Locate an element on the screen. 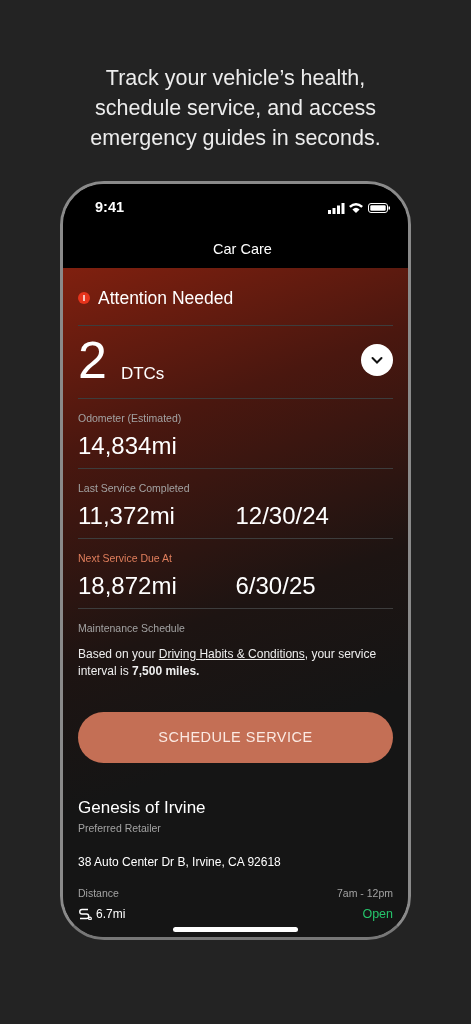 The width and height of the screenshot is (471, 1024). section-label: Maintenance Schedule is located at coordinates (132, 628).